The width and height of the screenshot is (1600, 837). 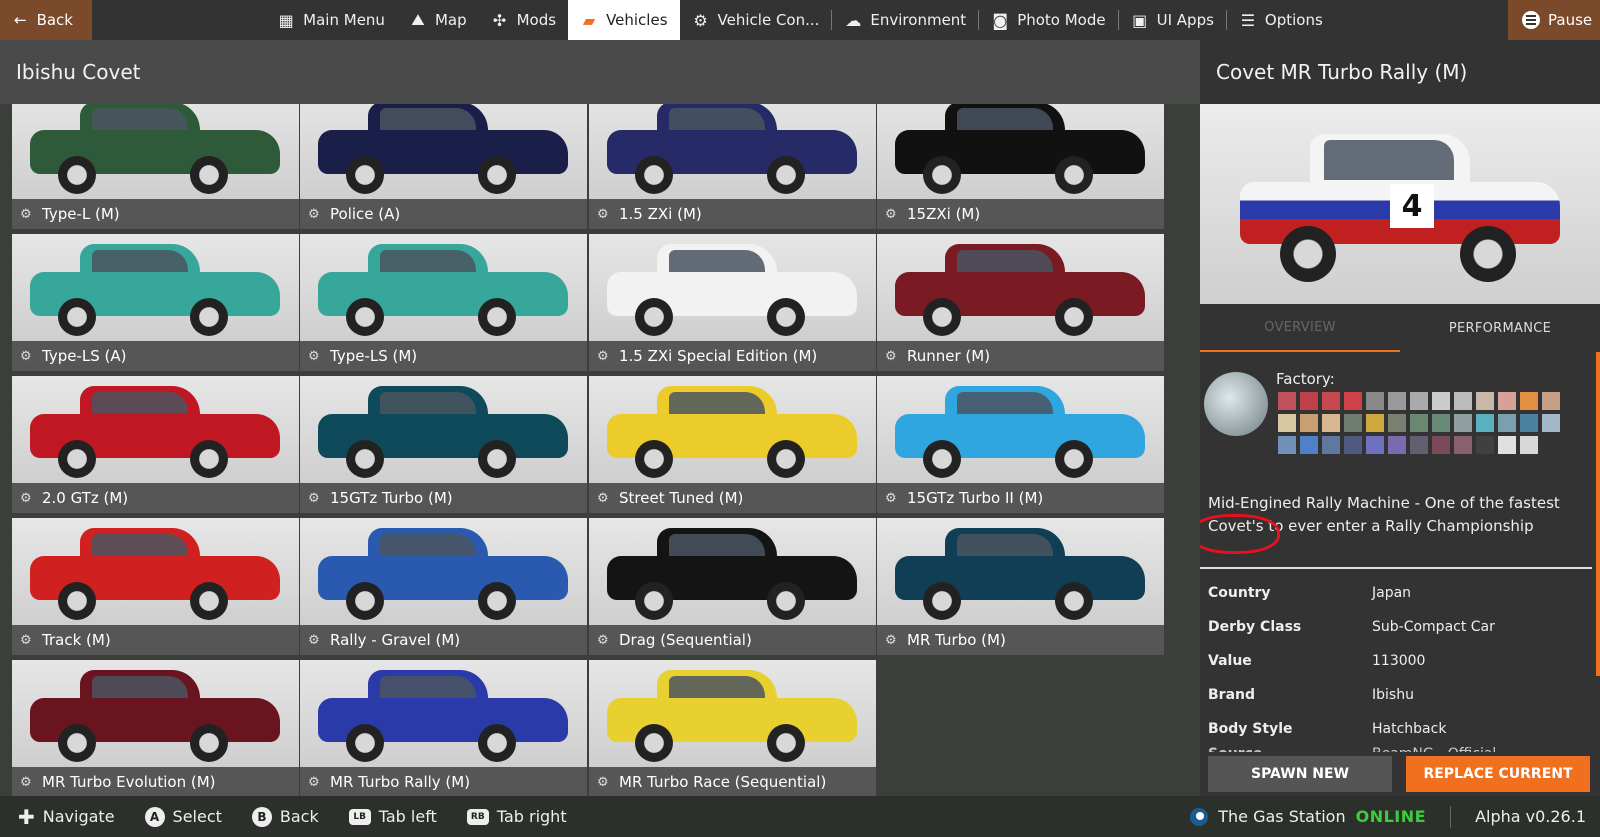 I want to click on replace-current-button: REPLACE CURRENT, so click(x=1498, y=774).